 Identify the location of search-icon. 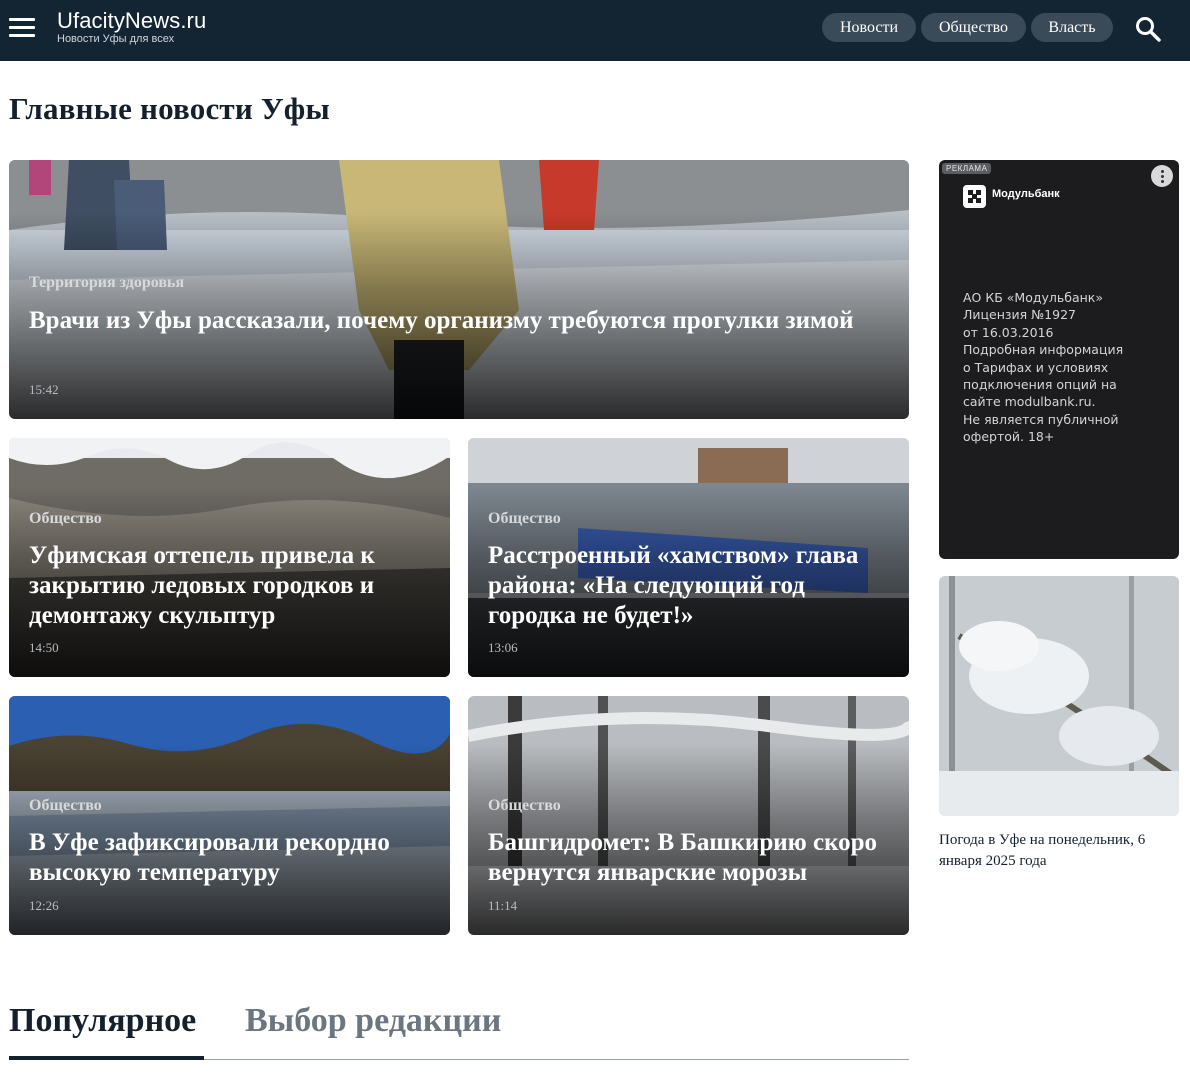
(1148, 29).